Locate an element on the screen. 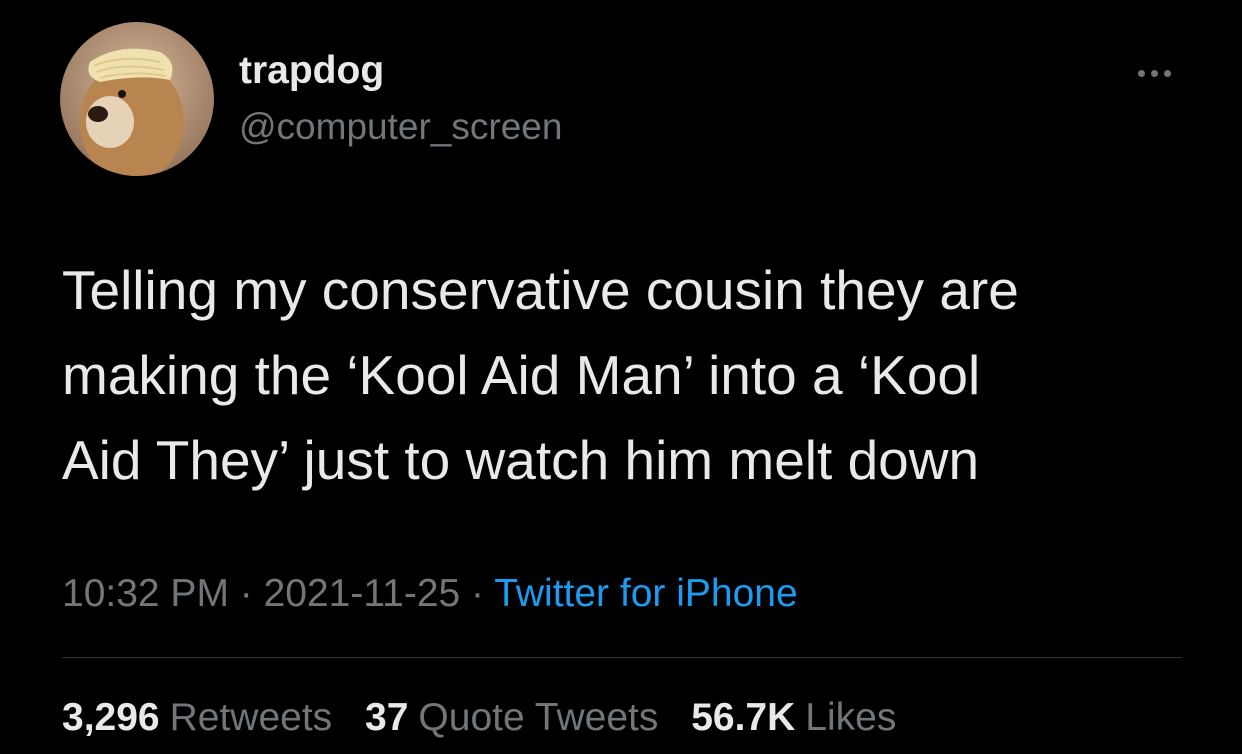  likes-label: Likes is located at coordinates (851, 717).